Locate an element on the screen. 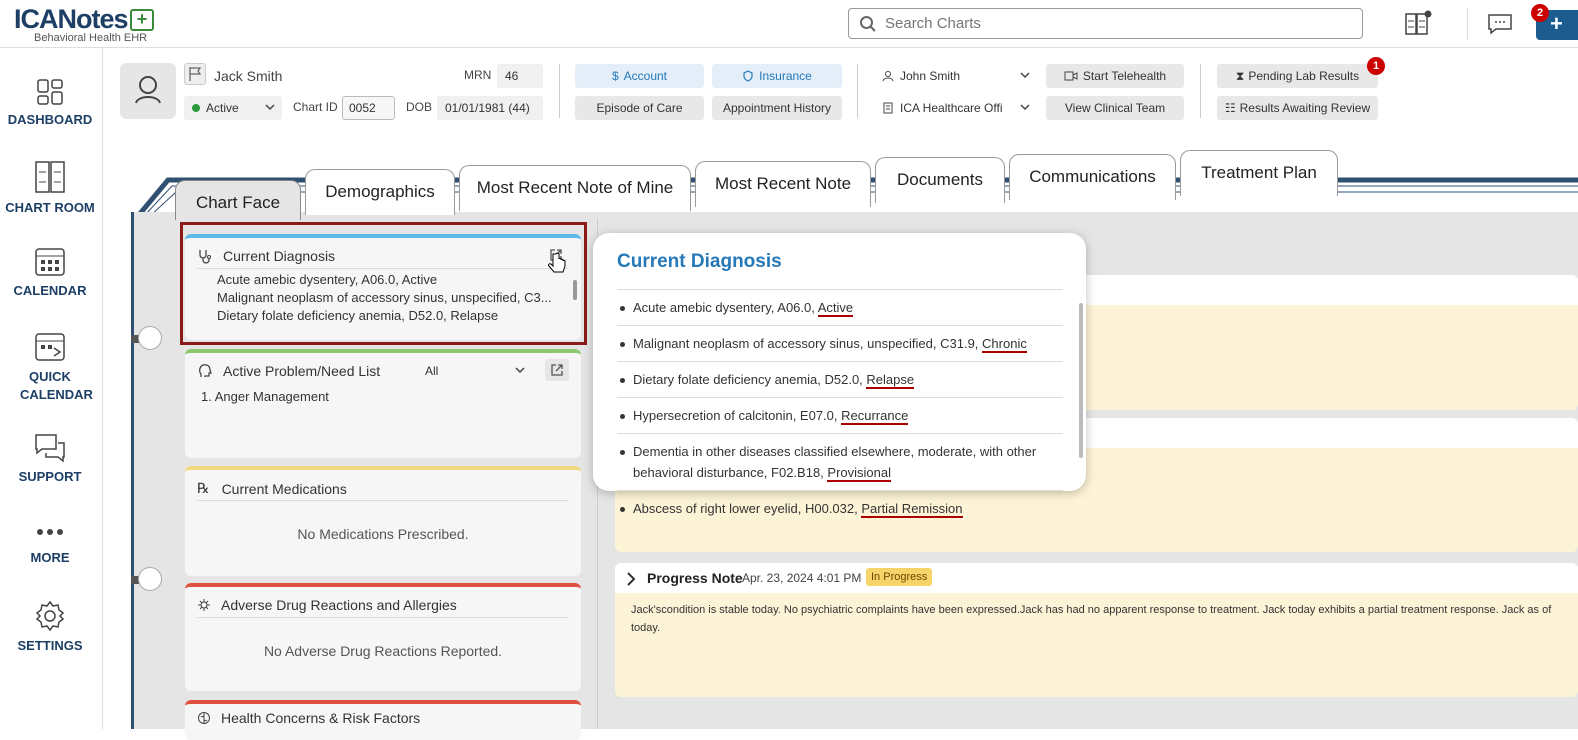  logo: ICANotes + Behavioral Health EHR is located at coordinates (84, 24).